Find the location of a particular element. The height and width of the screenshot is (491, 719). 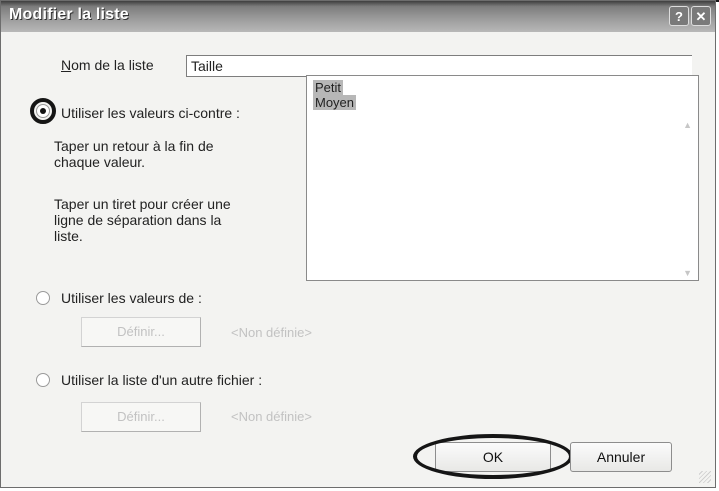

hint-line: chaque valeur. is located at coordinates (100, 162).